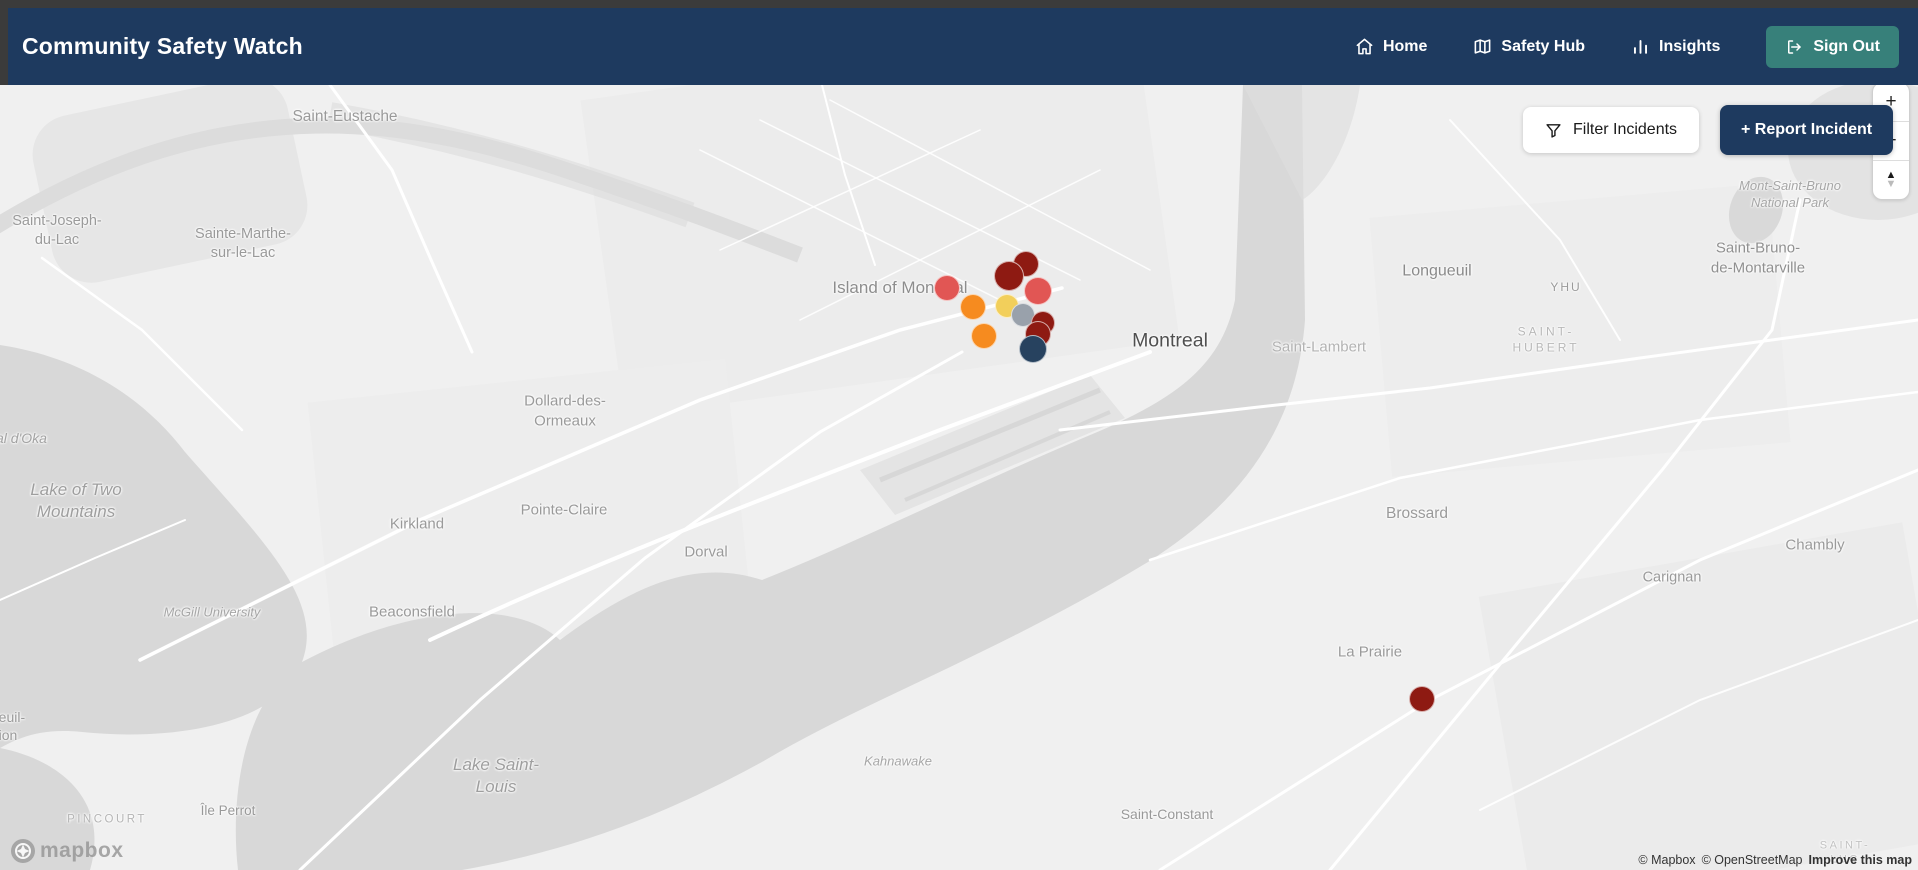 Image resolution: width=1918 pixels, height=870 pixels. I want to click on nav-item-home: Home, so click(1391, 46).